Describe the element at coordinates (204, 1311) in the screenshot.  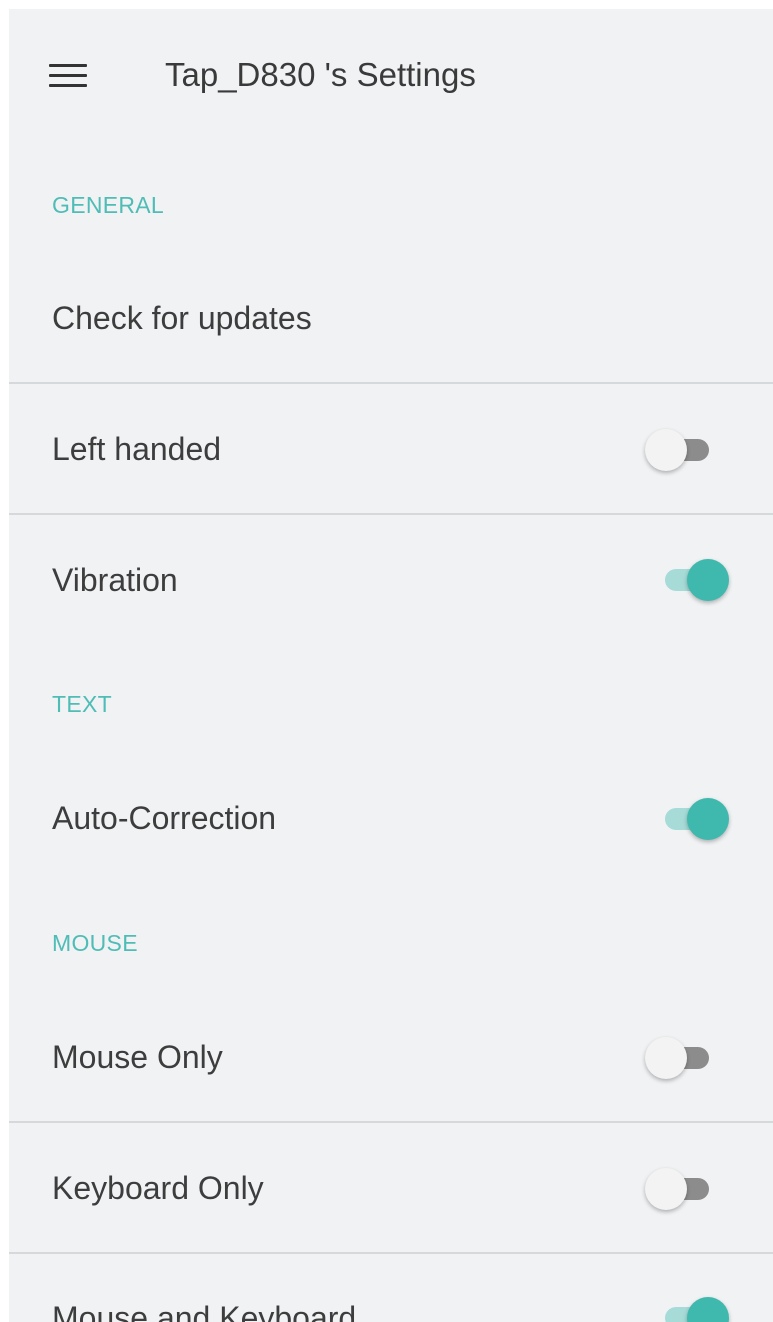
I see `mouse-and-keyboard-label: Mouse and Keyboard` at that location.